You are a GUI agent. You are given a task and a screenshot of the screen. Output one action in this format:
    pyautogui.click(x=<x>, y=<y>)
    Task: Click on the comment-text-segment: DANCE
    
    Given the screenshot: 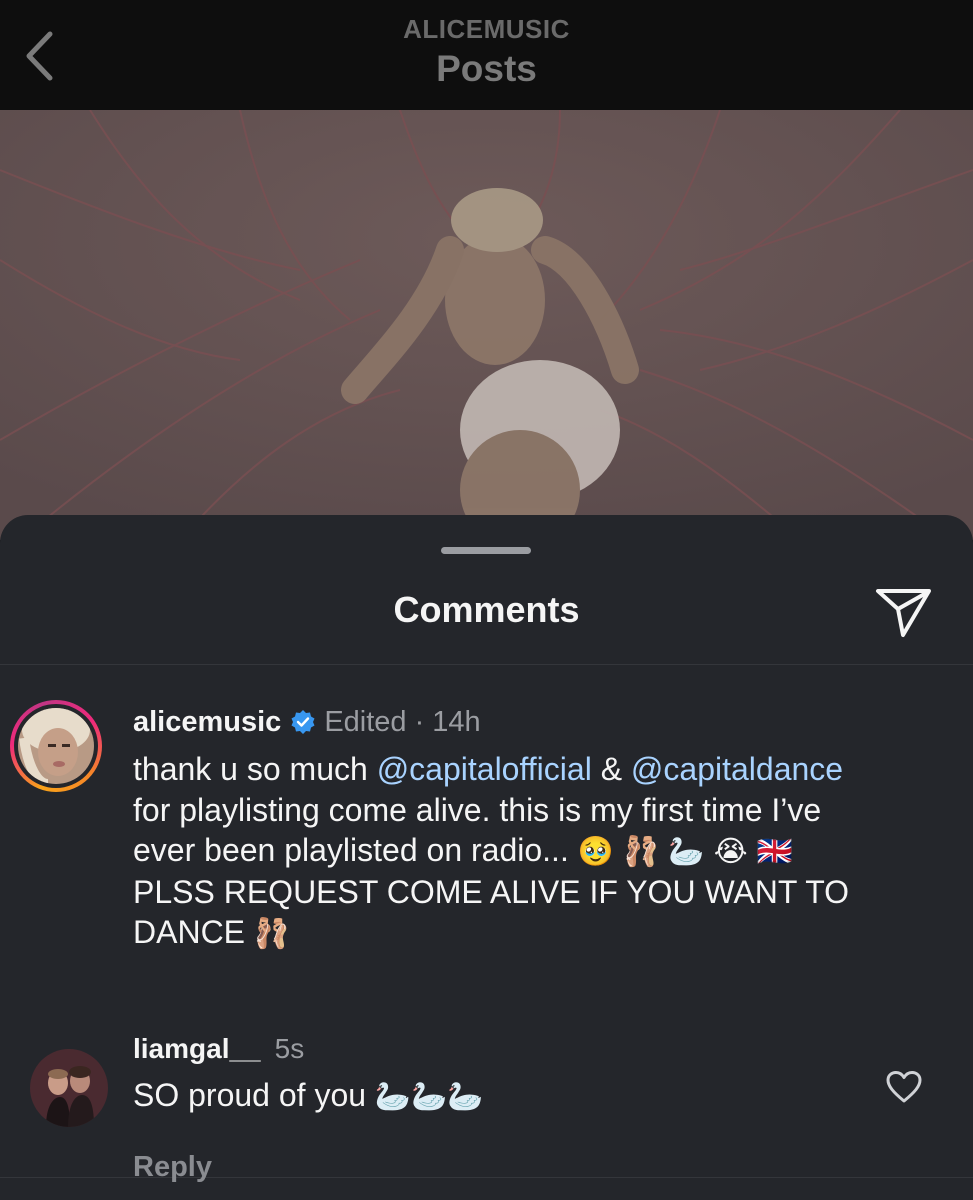 What is the action you would take?
    pyautogui.click(x=193, y=932)
    